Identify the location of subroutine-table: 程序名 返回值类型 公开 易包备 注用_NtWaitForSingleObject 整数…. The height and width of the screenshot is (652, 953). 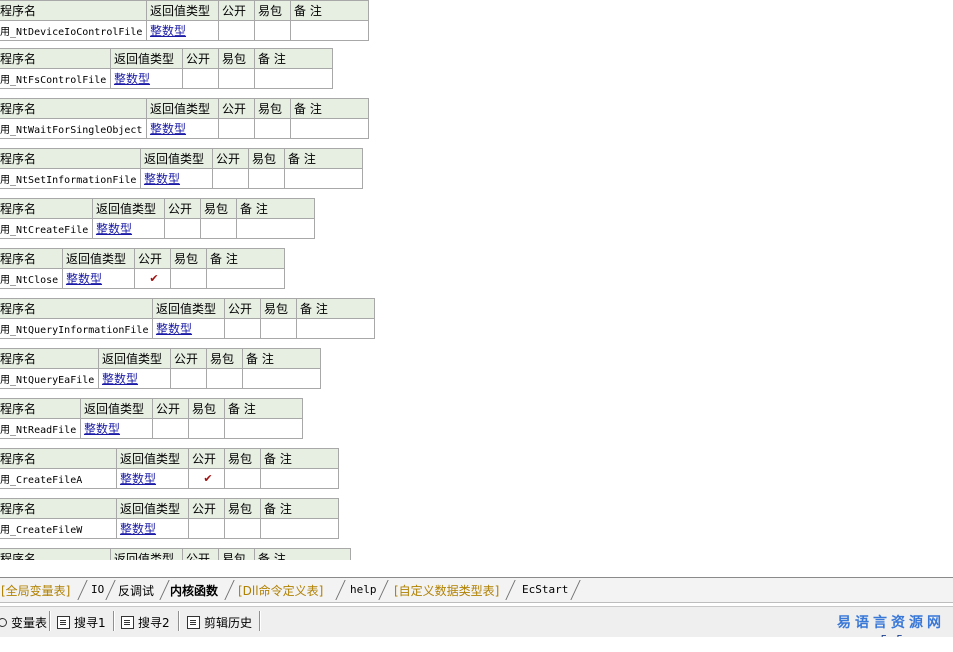
(184, 118).